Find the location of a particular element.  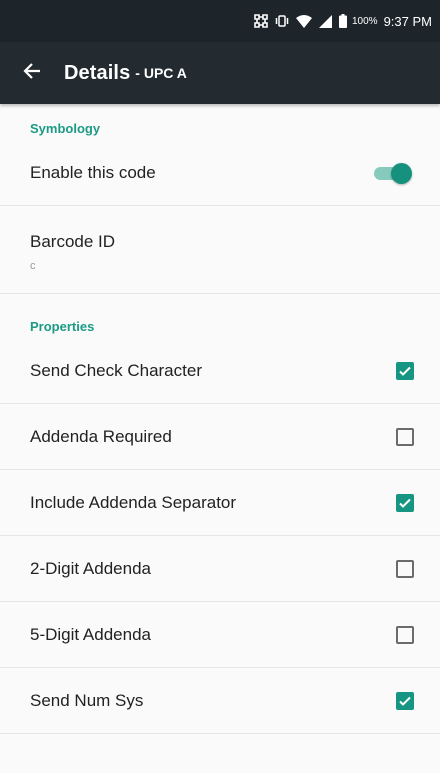

status-bar: 100% 9:37 PM is located at coordinates (220, 21).